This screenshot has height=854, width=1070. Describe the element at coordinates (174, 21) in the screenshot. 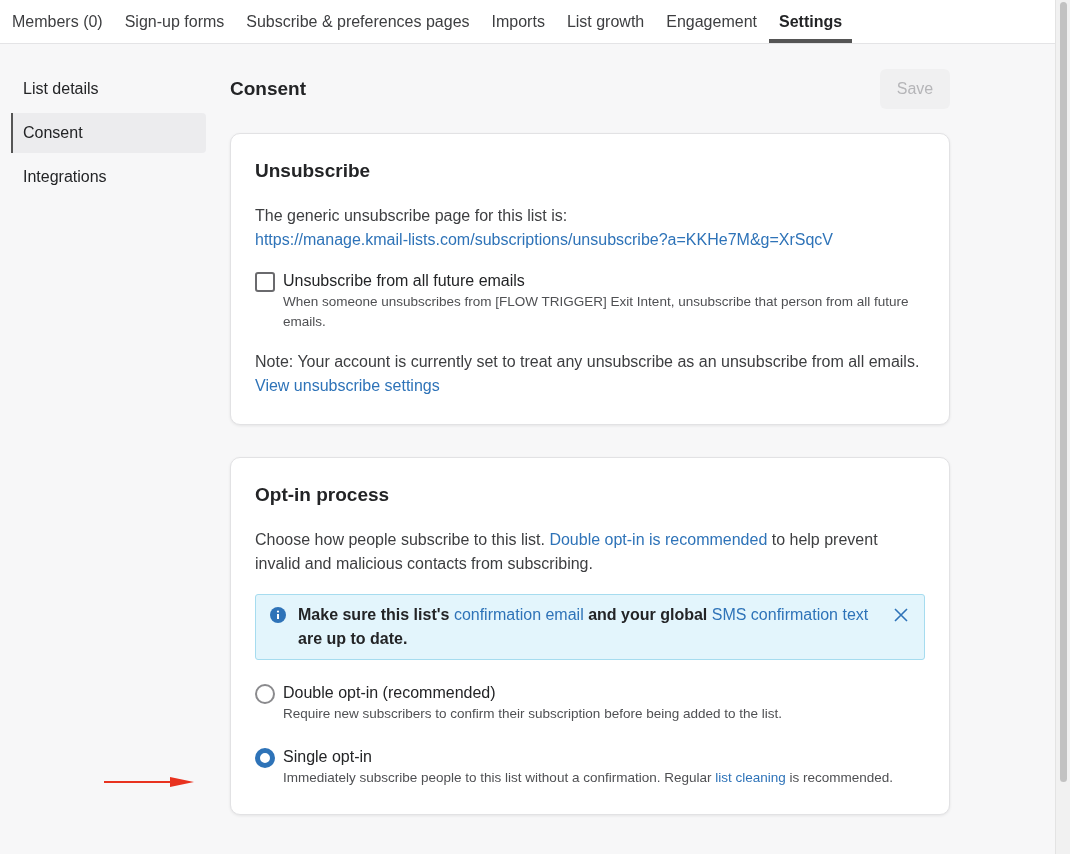

I see `nav-tab: Sign-up forms` at that location.